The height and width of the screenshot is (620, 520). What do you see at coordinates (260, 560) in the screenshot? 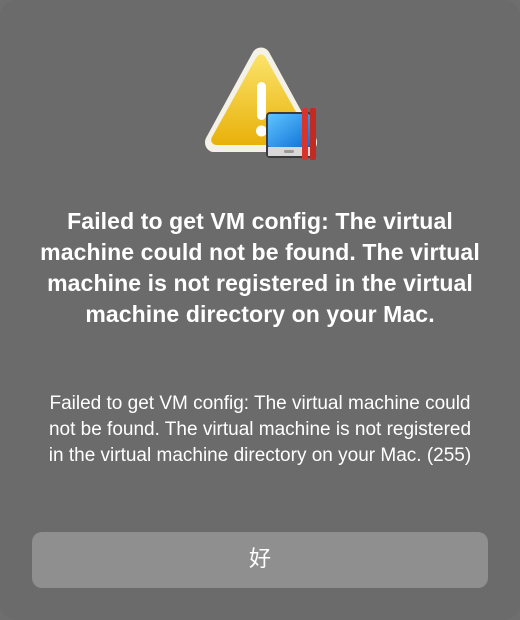
I see `ok-button: 好` at bounding box center [260, 560].